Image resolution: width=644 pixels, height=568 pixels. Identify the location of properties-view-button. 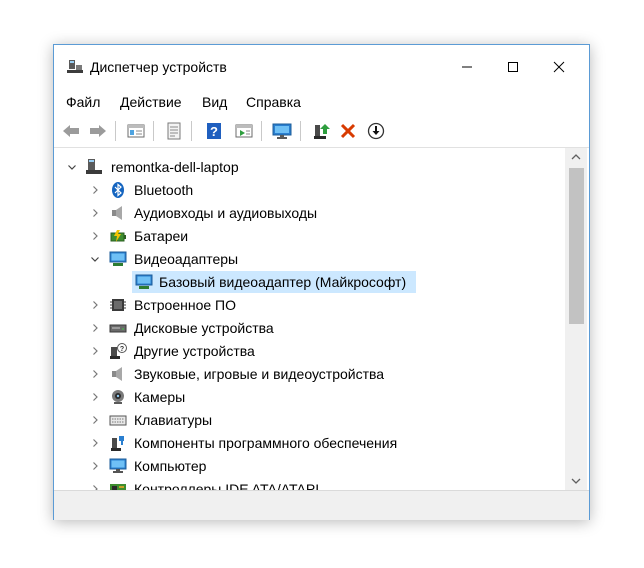
(136, 131).